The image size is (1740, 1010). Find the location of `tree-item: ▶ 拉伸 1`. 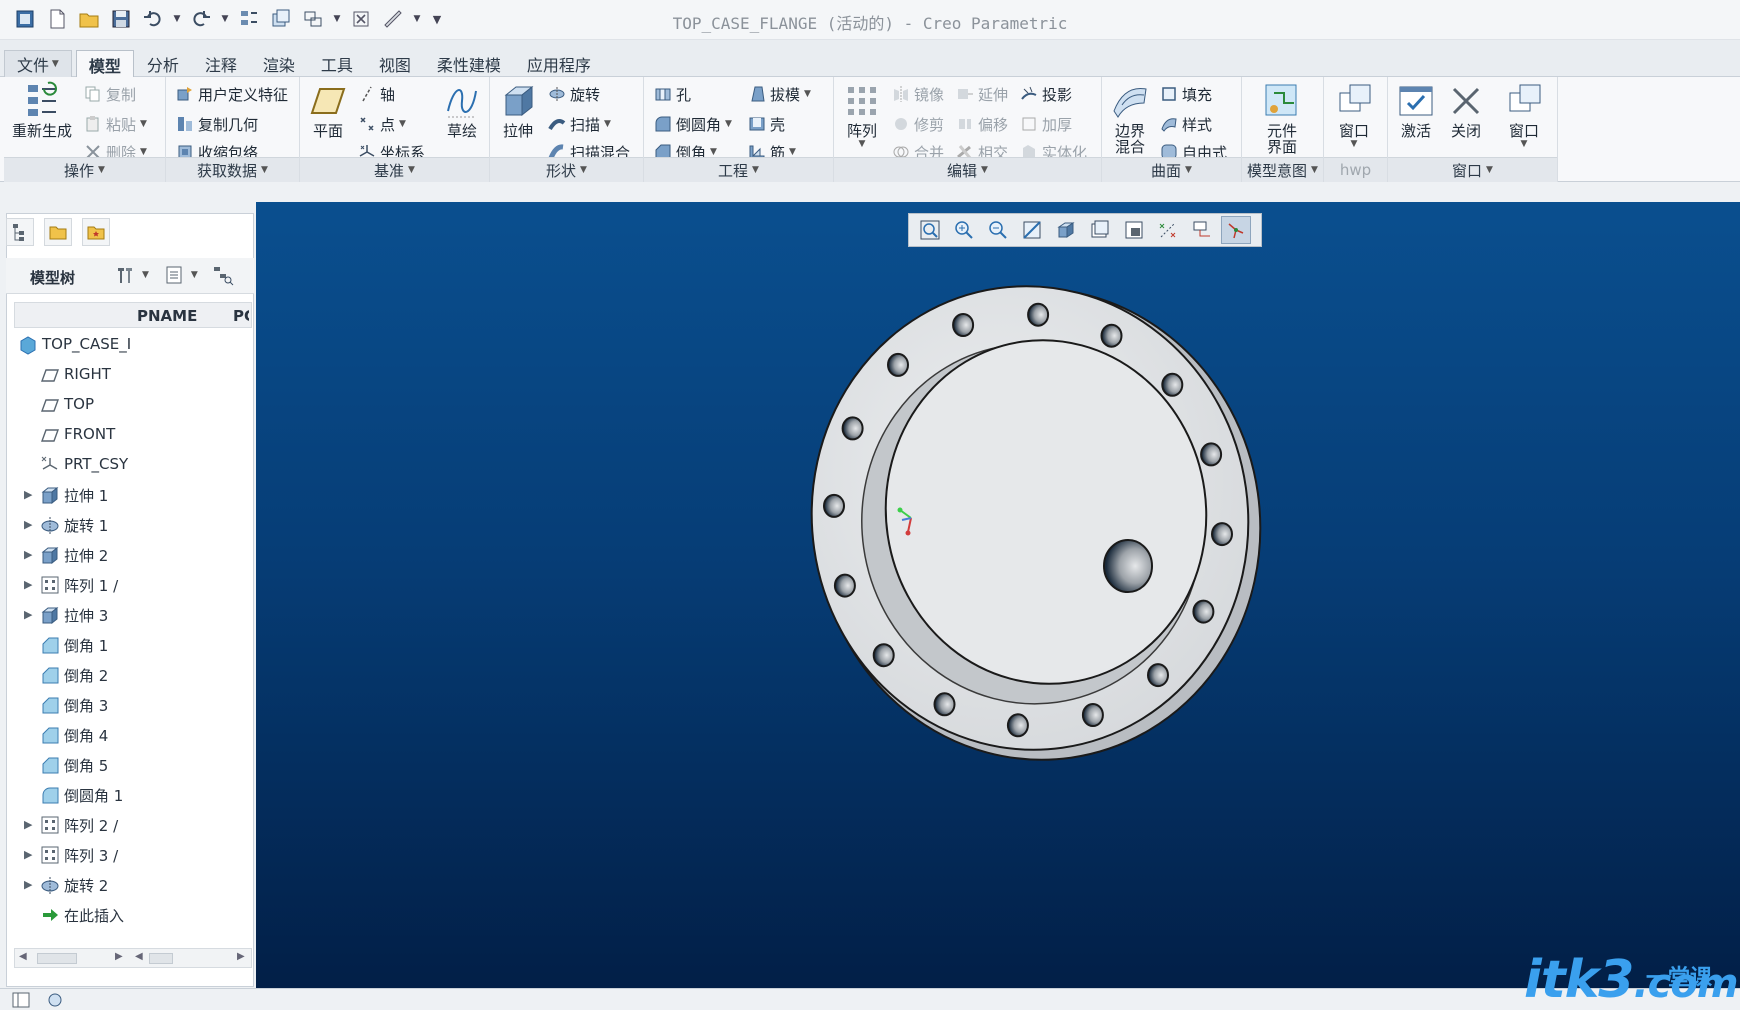

tree-item: ▶ 拉伸 1 is located at coordinates (133, 495).